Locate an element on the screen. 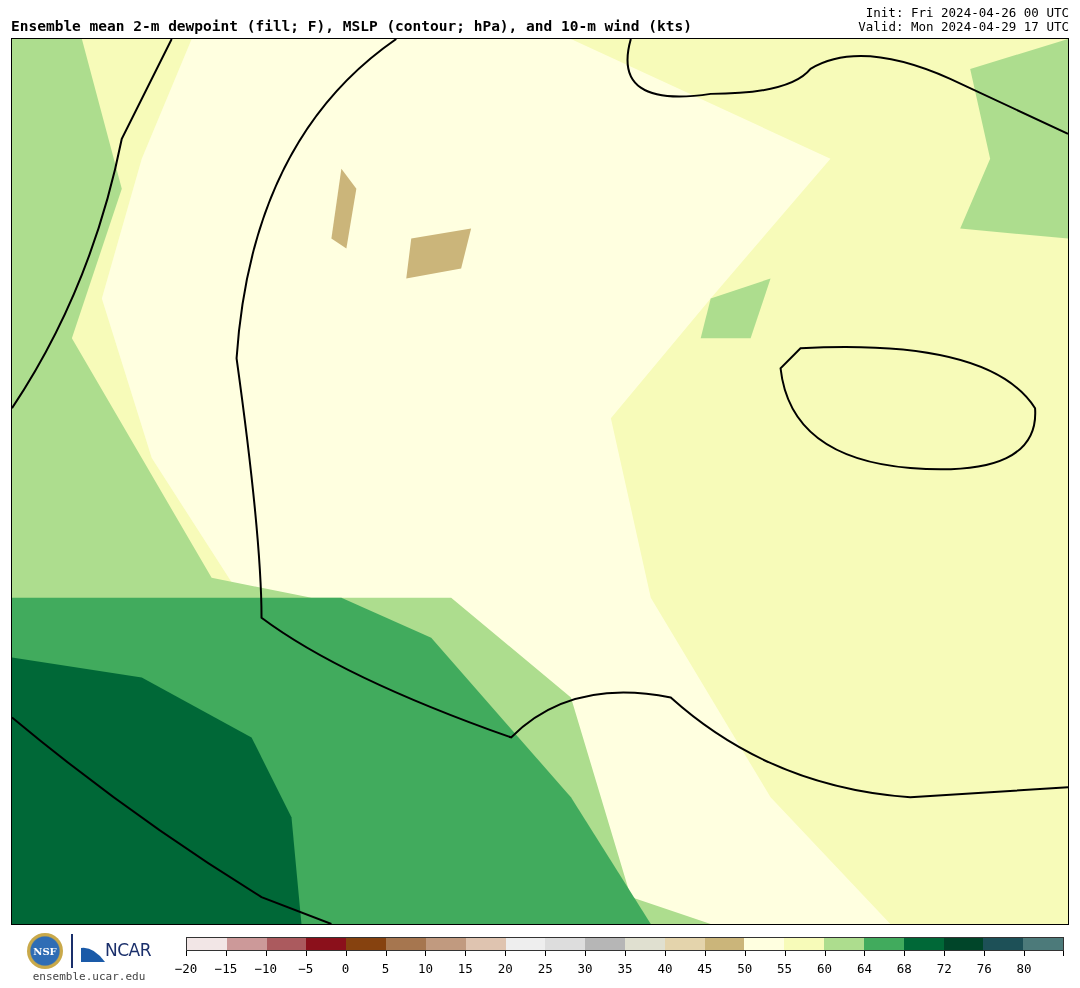 This screenshot has height=988, width=1080. tick-label: 72 is located at coordinates (944, 968).